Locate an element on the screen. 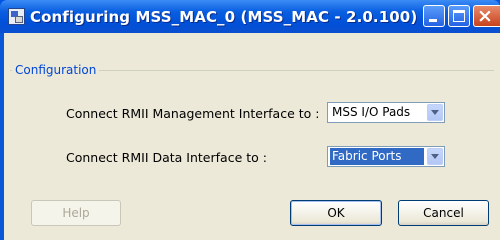  minimize-button is located at coordinates (434, 16).